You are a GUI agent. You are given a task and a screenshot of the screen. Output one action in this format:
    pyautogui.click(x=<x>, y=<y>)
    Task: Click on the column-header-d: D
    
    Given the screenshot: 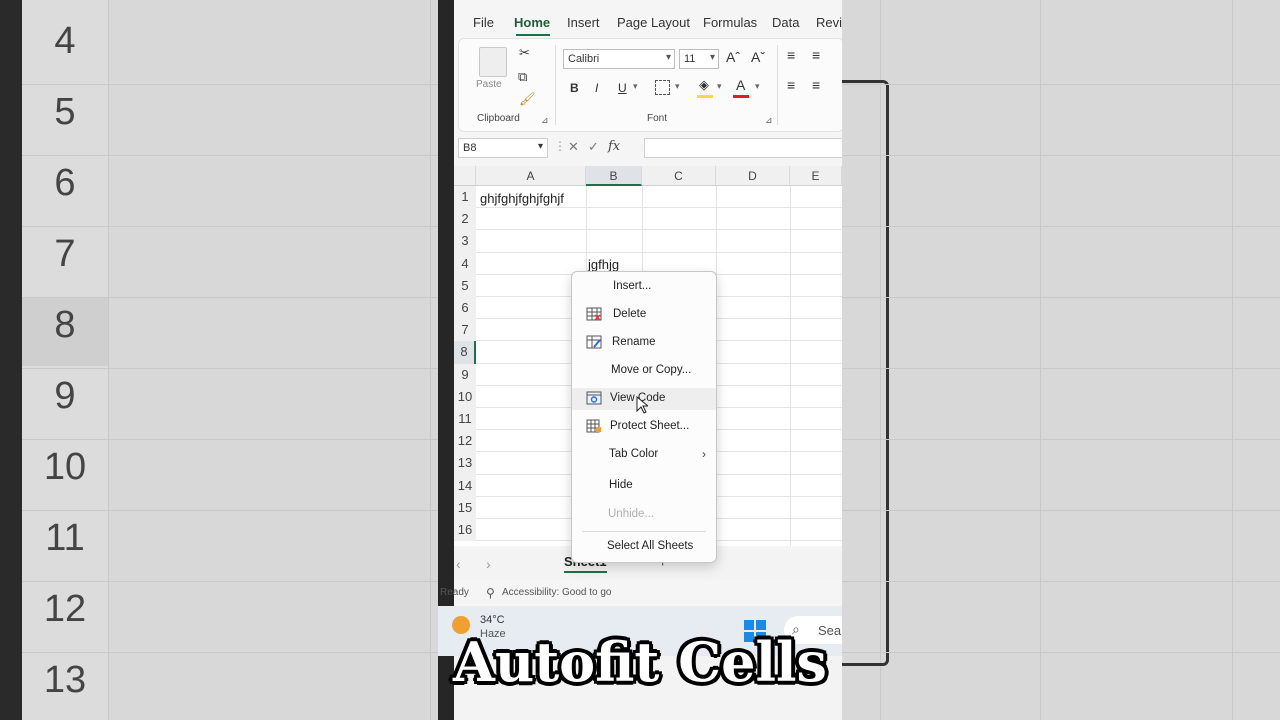 What is the action you would take?
    pyautogui.click(x=753, y=176)
    